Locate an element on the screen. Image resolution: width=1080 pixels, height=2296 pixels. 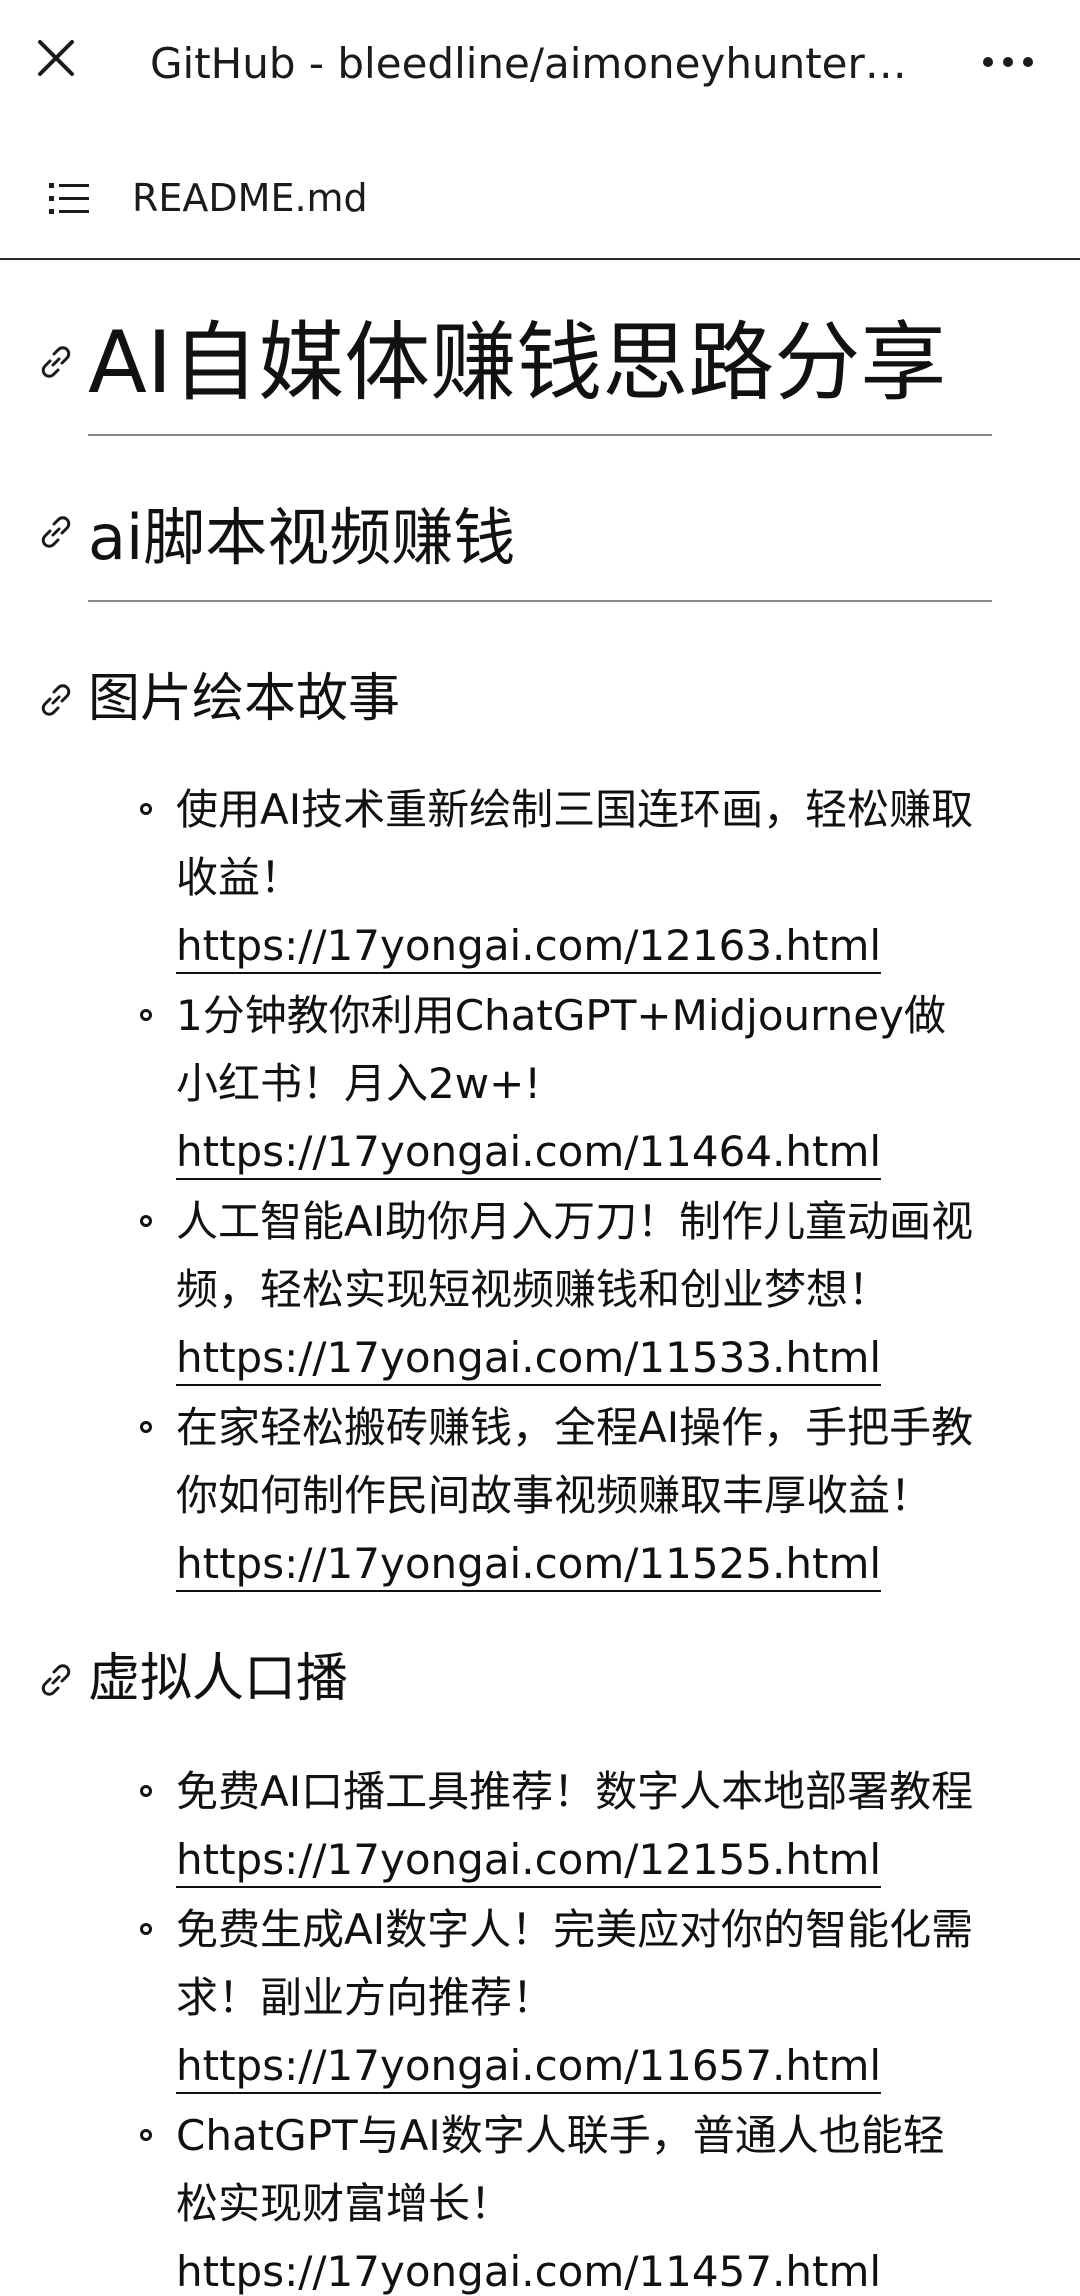
item-link: https://17yongai.com/11525.html is located at coordinates (529, 1565).